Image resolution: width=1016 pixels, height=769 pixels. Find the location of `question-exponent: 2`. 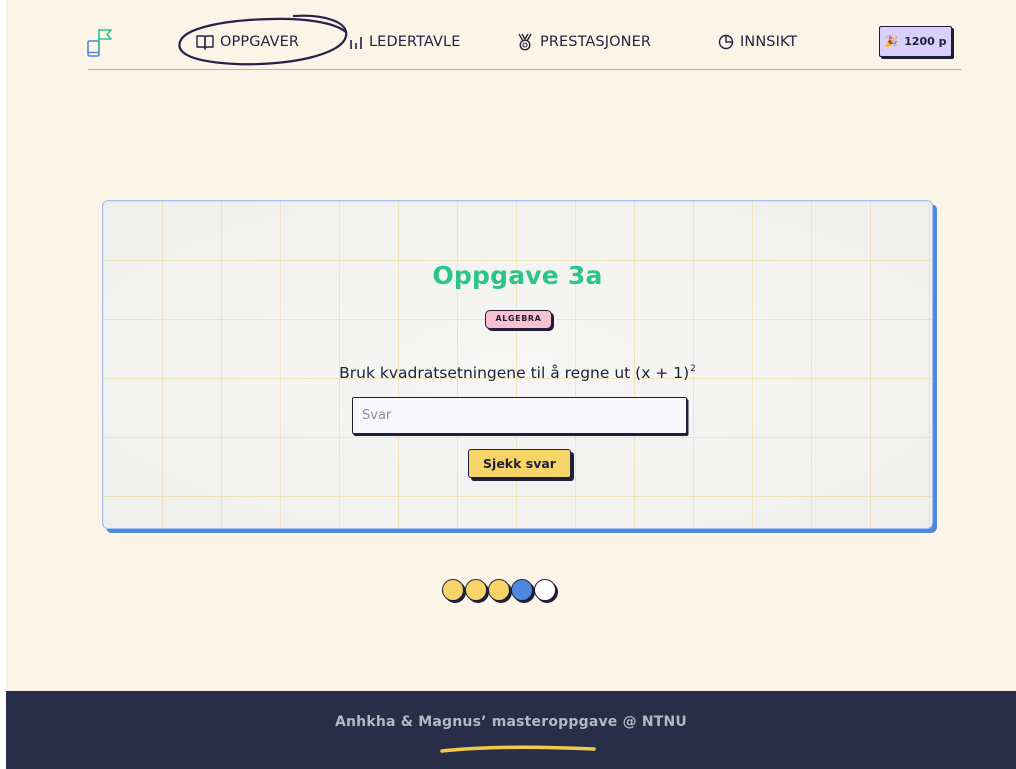

question-exponent: 2 is located at coordinates (693, 369).